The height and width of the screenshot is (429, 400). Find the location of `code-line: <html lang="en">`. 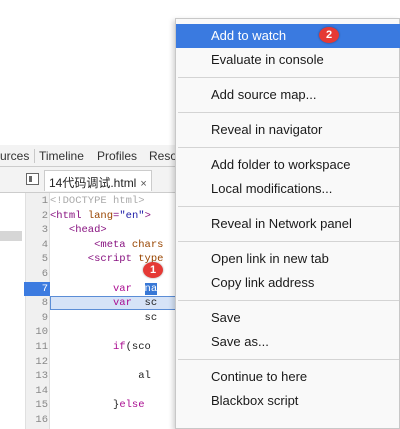

code-line: <html lang="en"> is located at coordinates (100, 216).